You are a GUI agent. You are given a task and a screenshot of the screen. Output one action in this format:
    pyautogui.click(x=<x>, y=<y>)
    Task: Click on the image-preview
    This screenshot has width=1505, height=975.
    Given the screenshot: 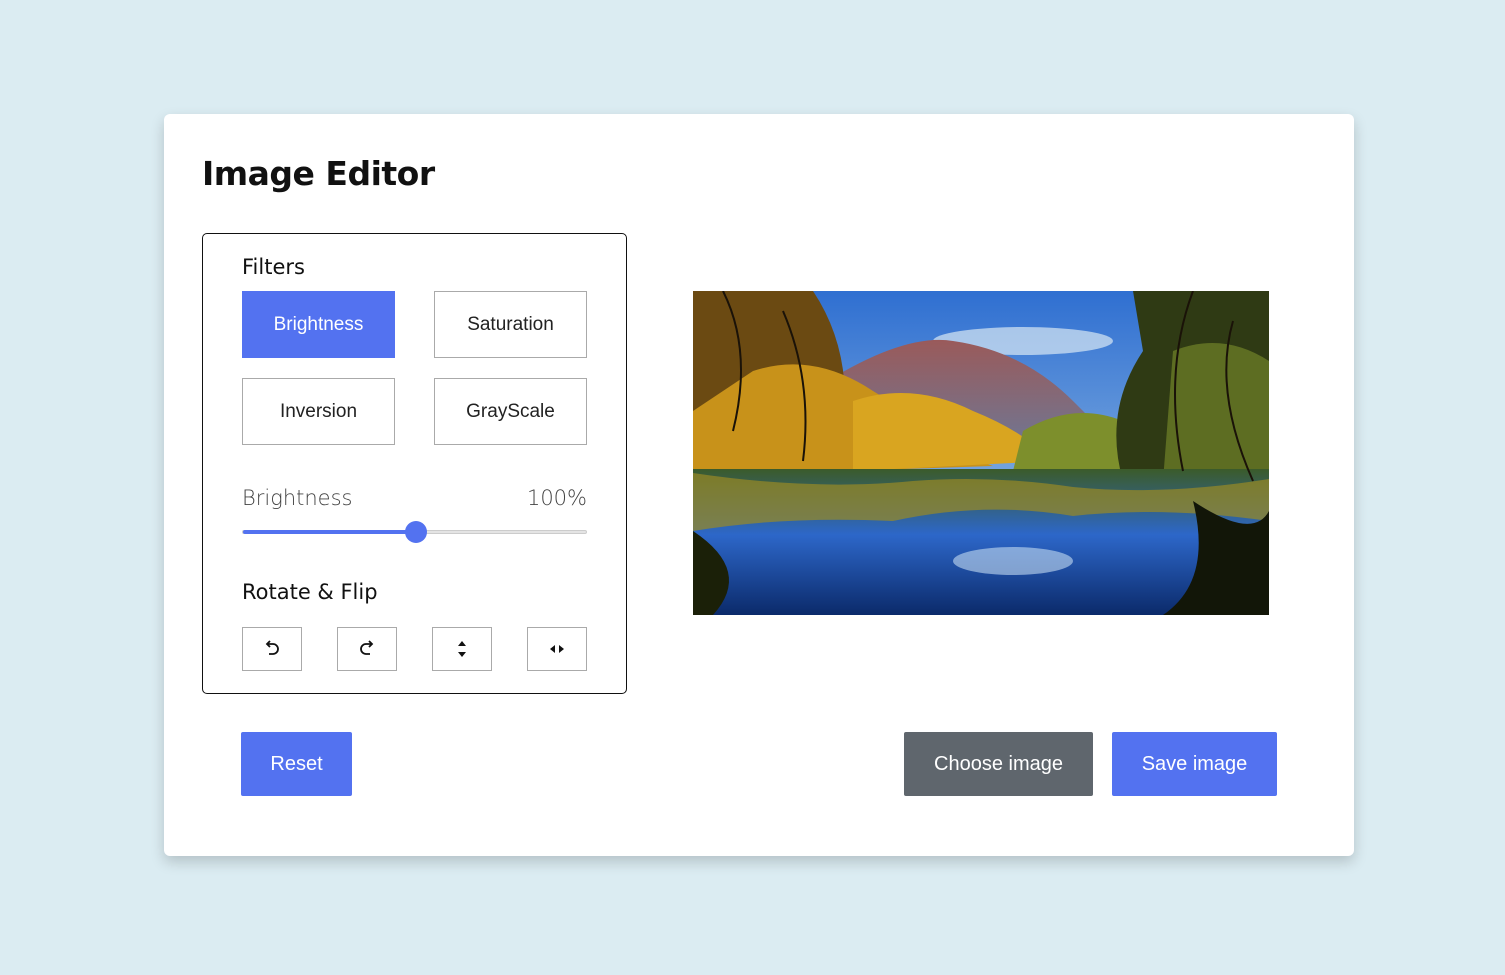 What is the action you would take?
    pyautogui.click(x=981, y=453)
    